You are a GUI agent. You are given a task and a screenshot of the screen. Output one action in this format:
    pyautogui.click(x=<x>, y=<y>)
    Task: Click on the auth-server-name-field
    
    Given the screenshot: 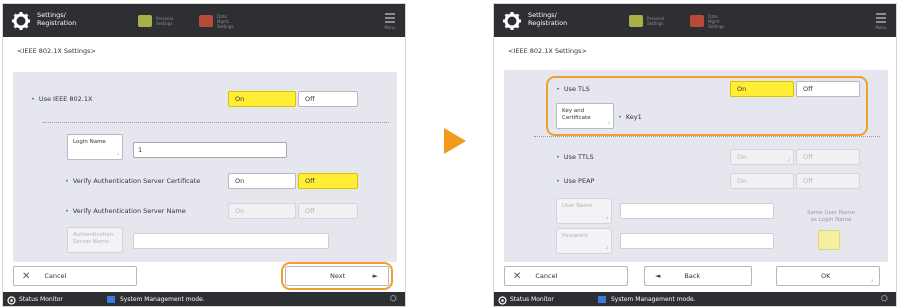 What is the action you would take?
    pyautogui.click(x=231, y=241)
    